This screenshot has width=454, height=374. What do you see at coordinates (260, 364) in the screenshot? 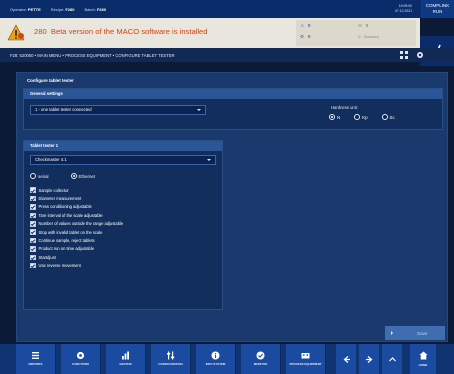
I see `nav-label: MONITOR` at bounding box center [260, 364].